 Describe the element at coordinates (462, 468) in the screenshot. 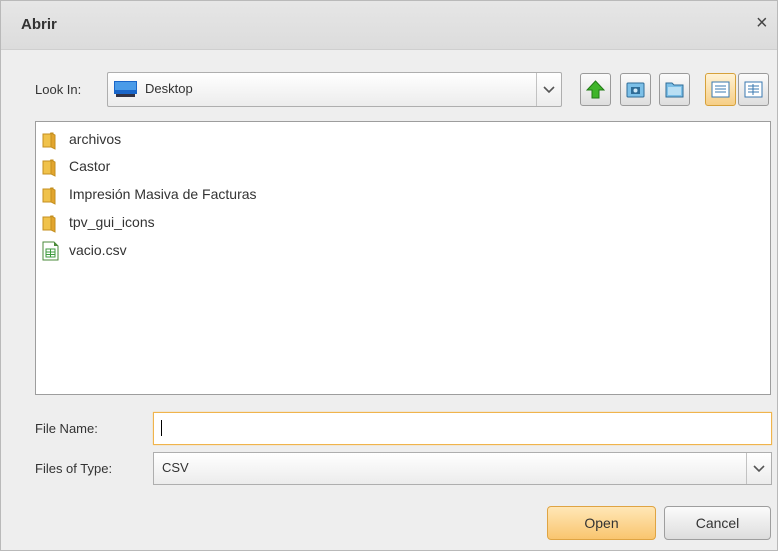

I see `files-of-type-dropdown: CSV` at that location.